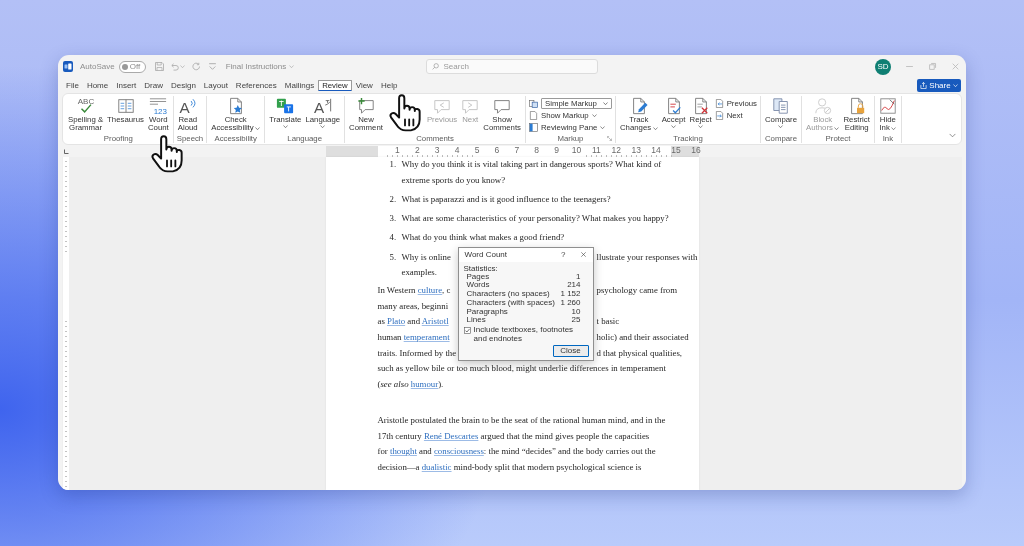  Describe the element at coordinates (72, 85) in the screenshot. I see `menu-tab: File` at that location.